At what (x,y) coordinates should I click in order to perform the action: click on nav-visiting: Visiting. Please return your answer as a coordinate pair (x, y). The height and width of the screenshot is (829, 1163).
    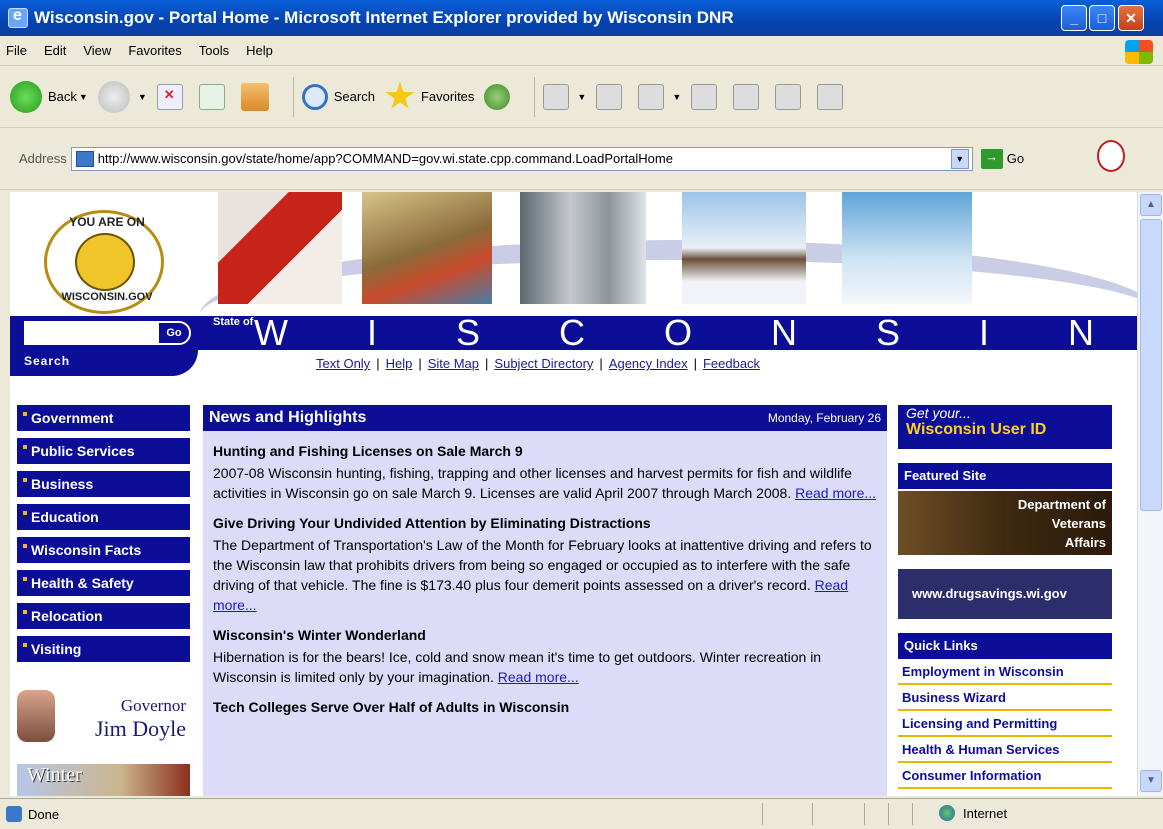
    Looking at the image, I should click on (103, 649).